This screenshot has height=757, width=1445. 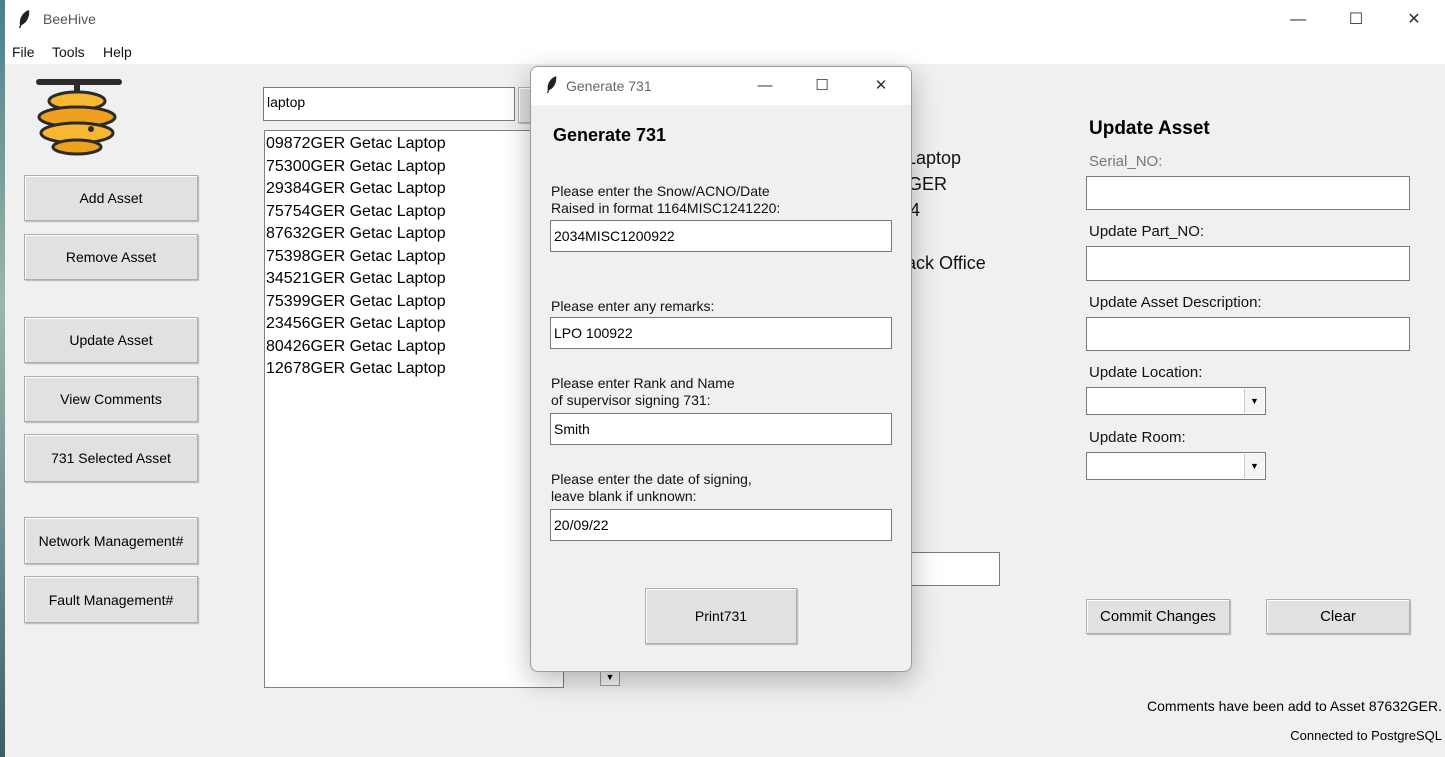 What do you see at coordinates (111, 340) in the screenshot?
I see `update-asset-button: Update Asset` at bounding box center [111, 340].